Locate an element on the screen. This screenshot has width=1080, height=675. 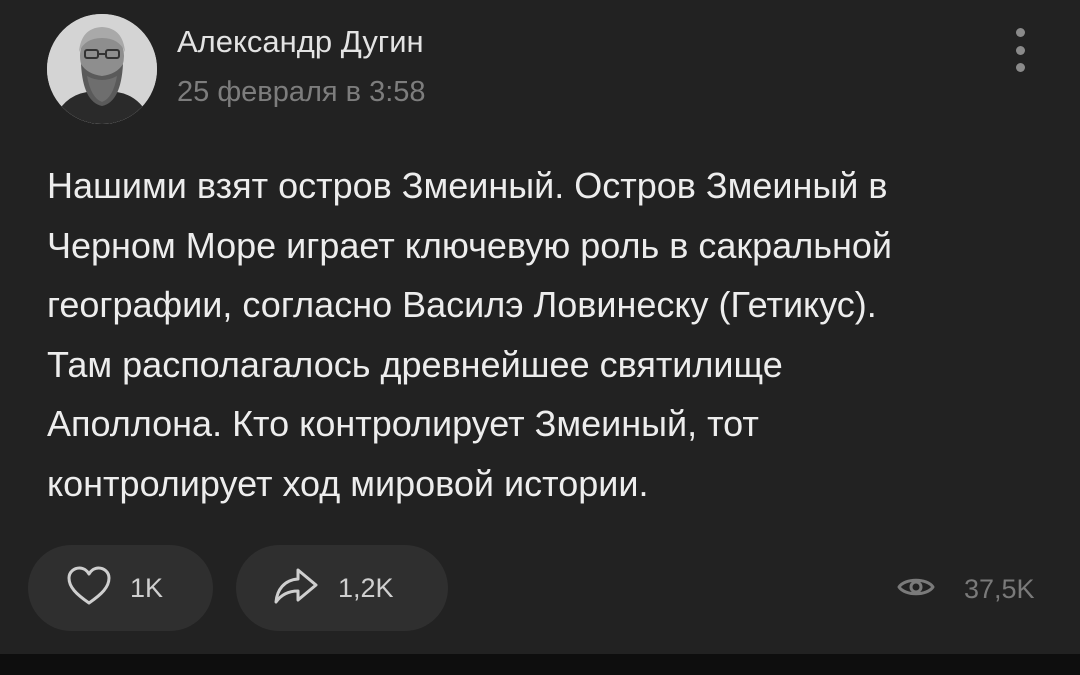
views-count: 37,5K is located at coordinates (999, 588).